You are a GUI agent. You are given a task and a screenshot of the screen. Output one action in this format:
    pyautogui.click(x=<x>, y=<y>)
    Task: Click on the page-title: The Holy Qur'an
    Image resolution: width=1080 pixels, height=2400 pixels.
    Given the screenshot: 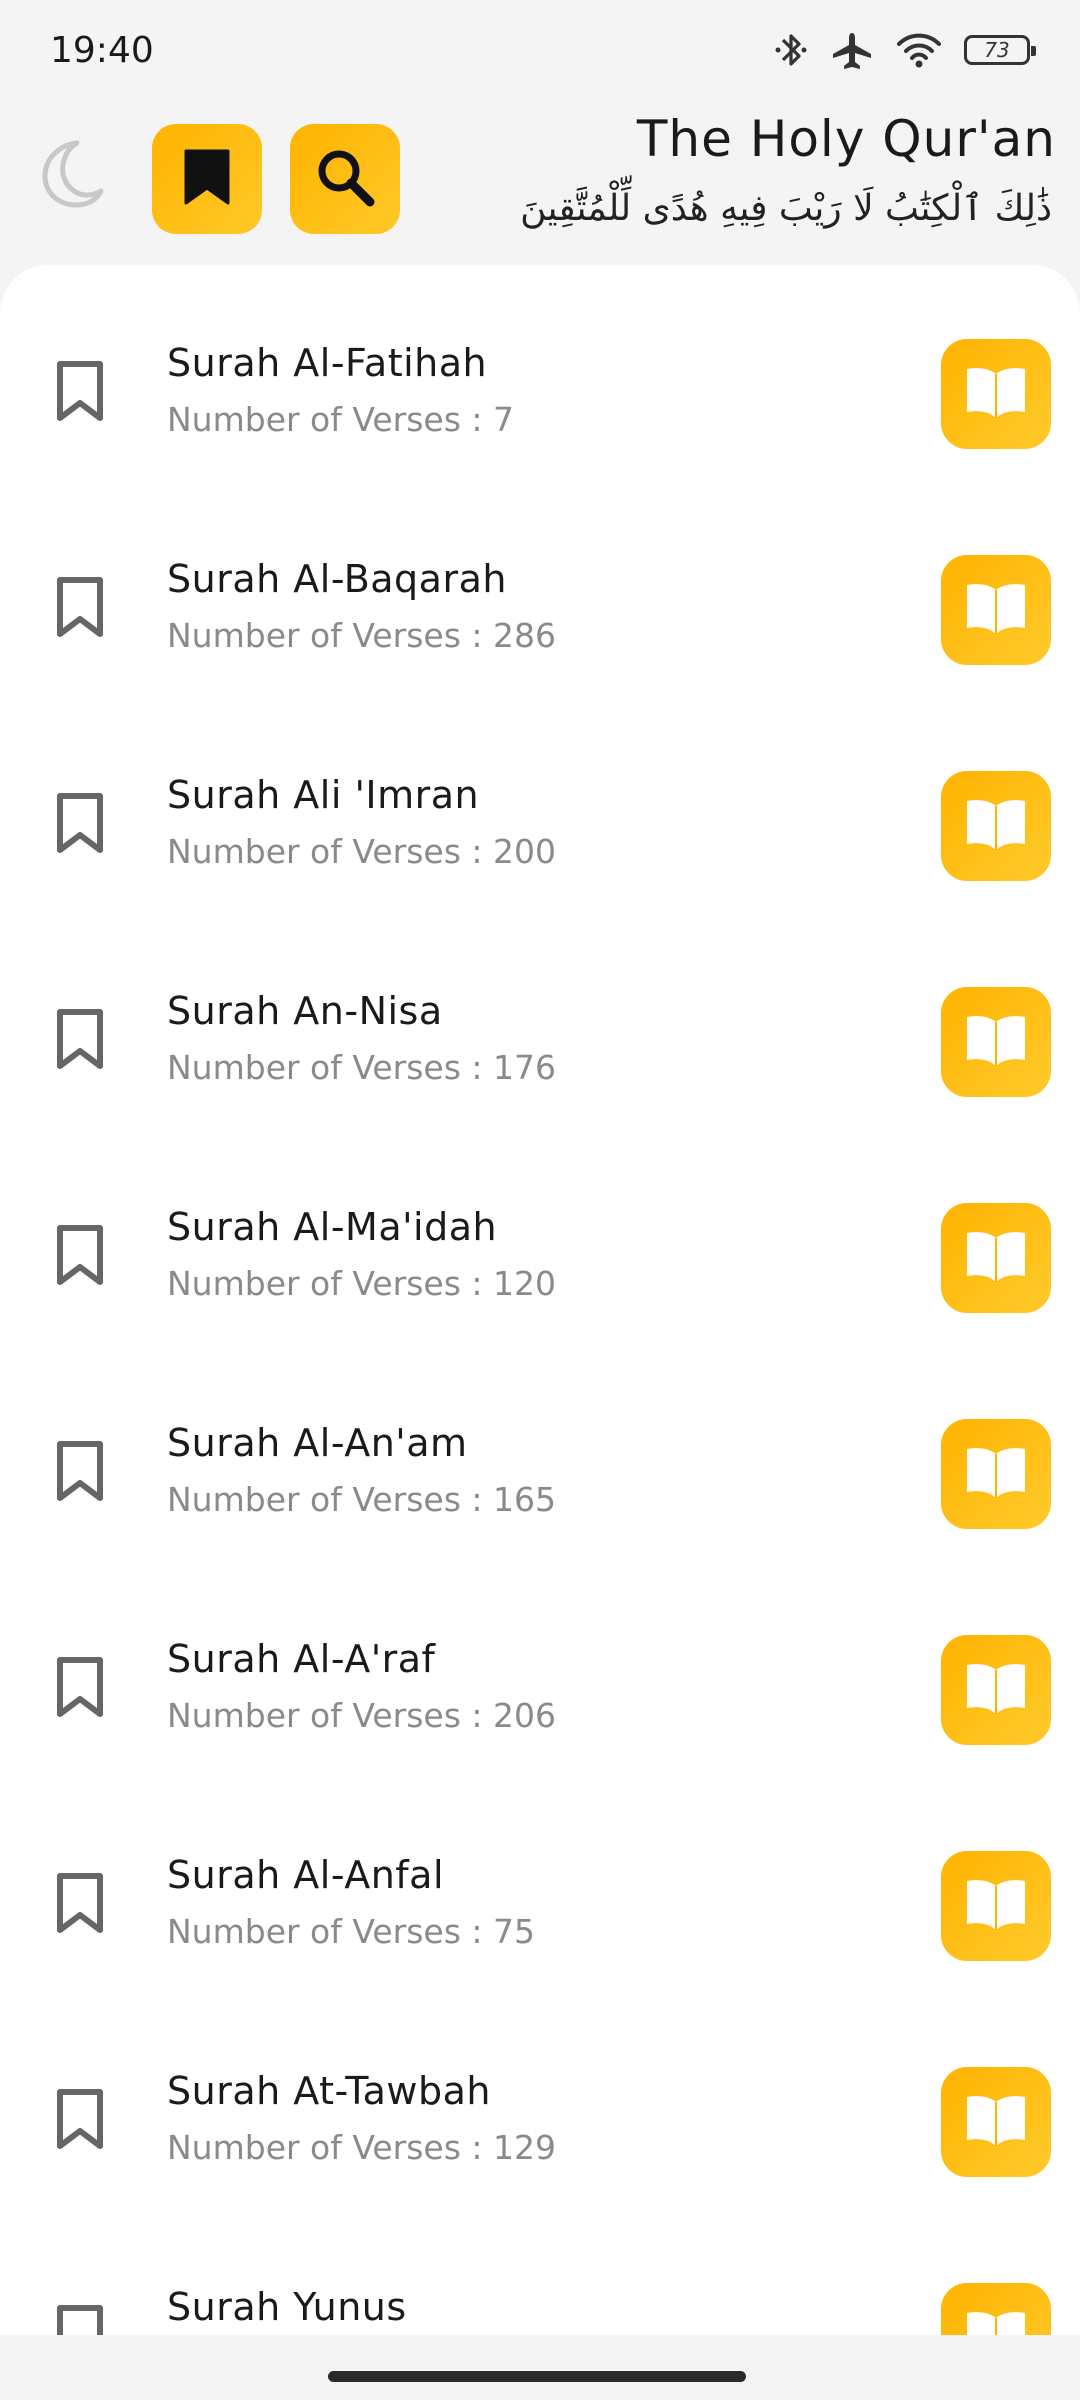 What is the action you would take?
    pyautogui.click(x=846, y=139)
    